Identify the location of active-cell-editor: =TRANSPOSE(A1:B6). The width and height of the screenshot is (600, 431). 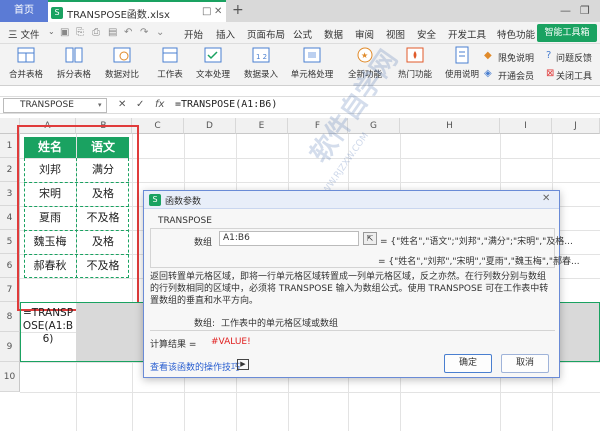
(48, 326).